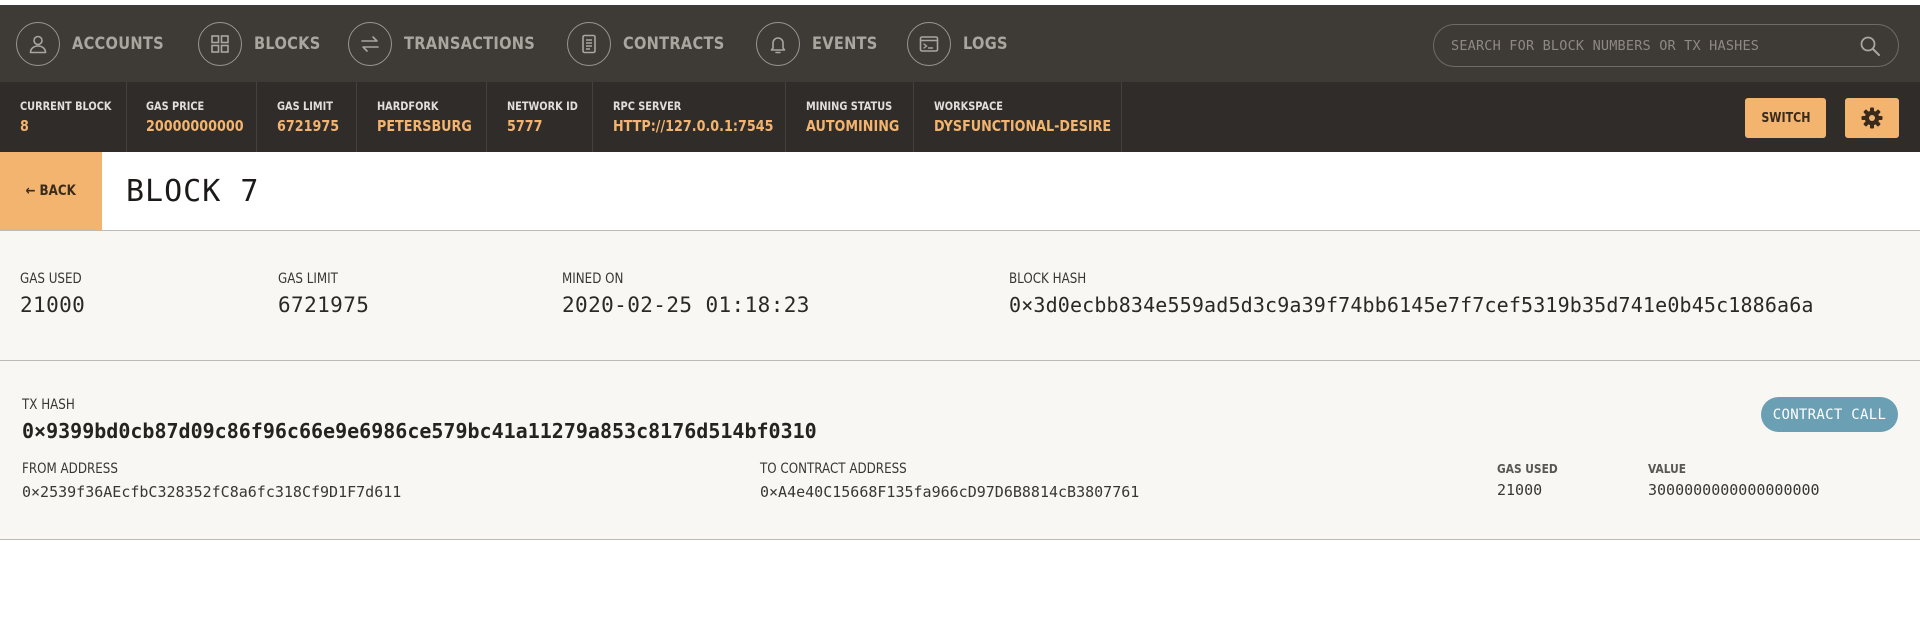  I want to click on stat-label: GAS PRICE, so click(175, 106).